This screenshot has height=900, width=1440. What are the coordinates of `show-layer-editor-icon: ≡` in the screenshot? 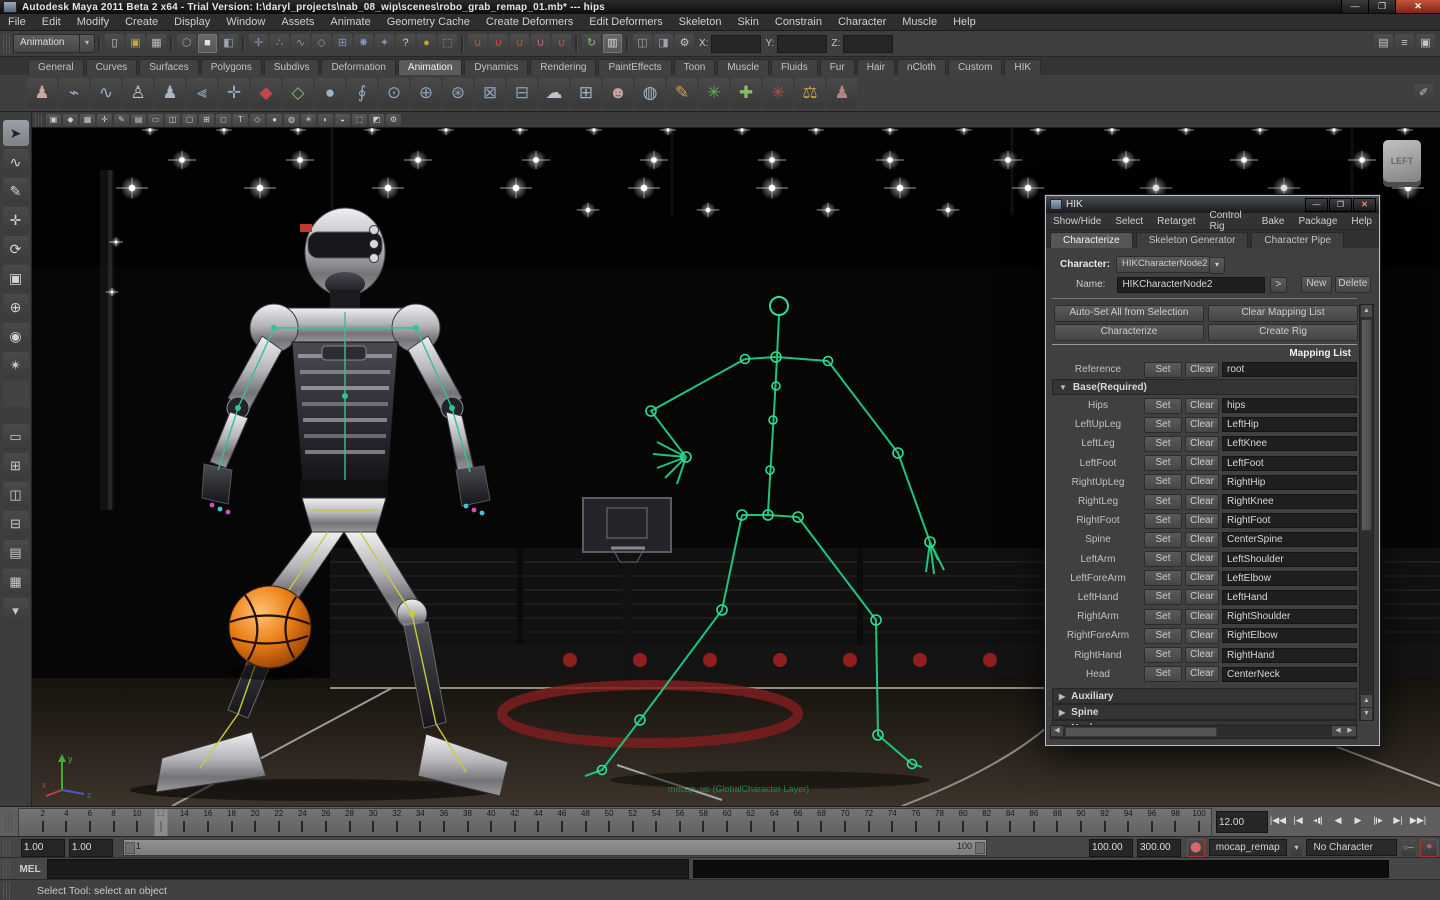 It's located at (1404, 43).